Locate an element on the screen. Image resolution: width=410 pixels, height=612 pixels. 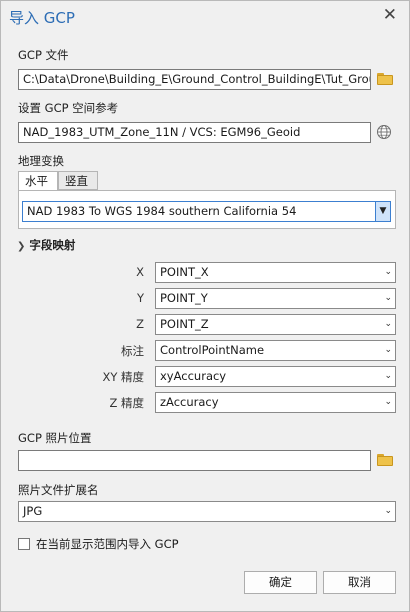
photo-ext-label: 照片文件扩展名 is located at coordinates (58, 490).